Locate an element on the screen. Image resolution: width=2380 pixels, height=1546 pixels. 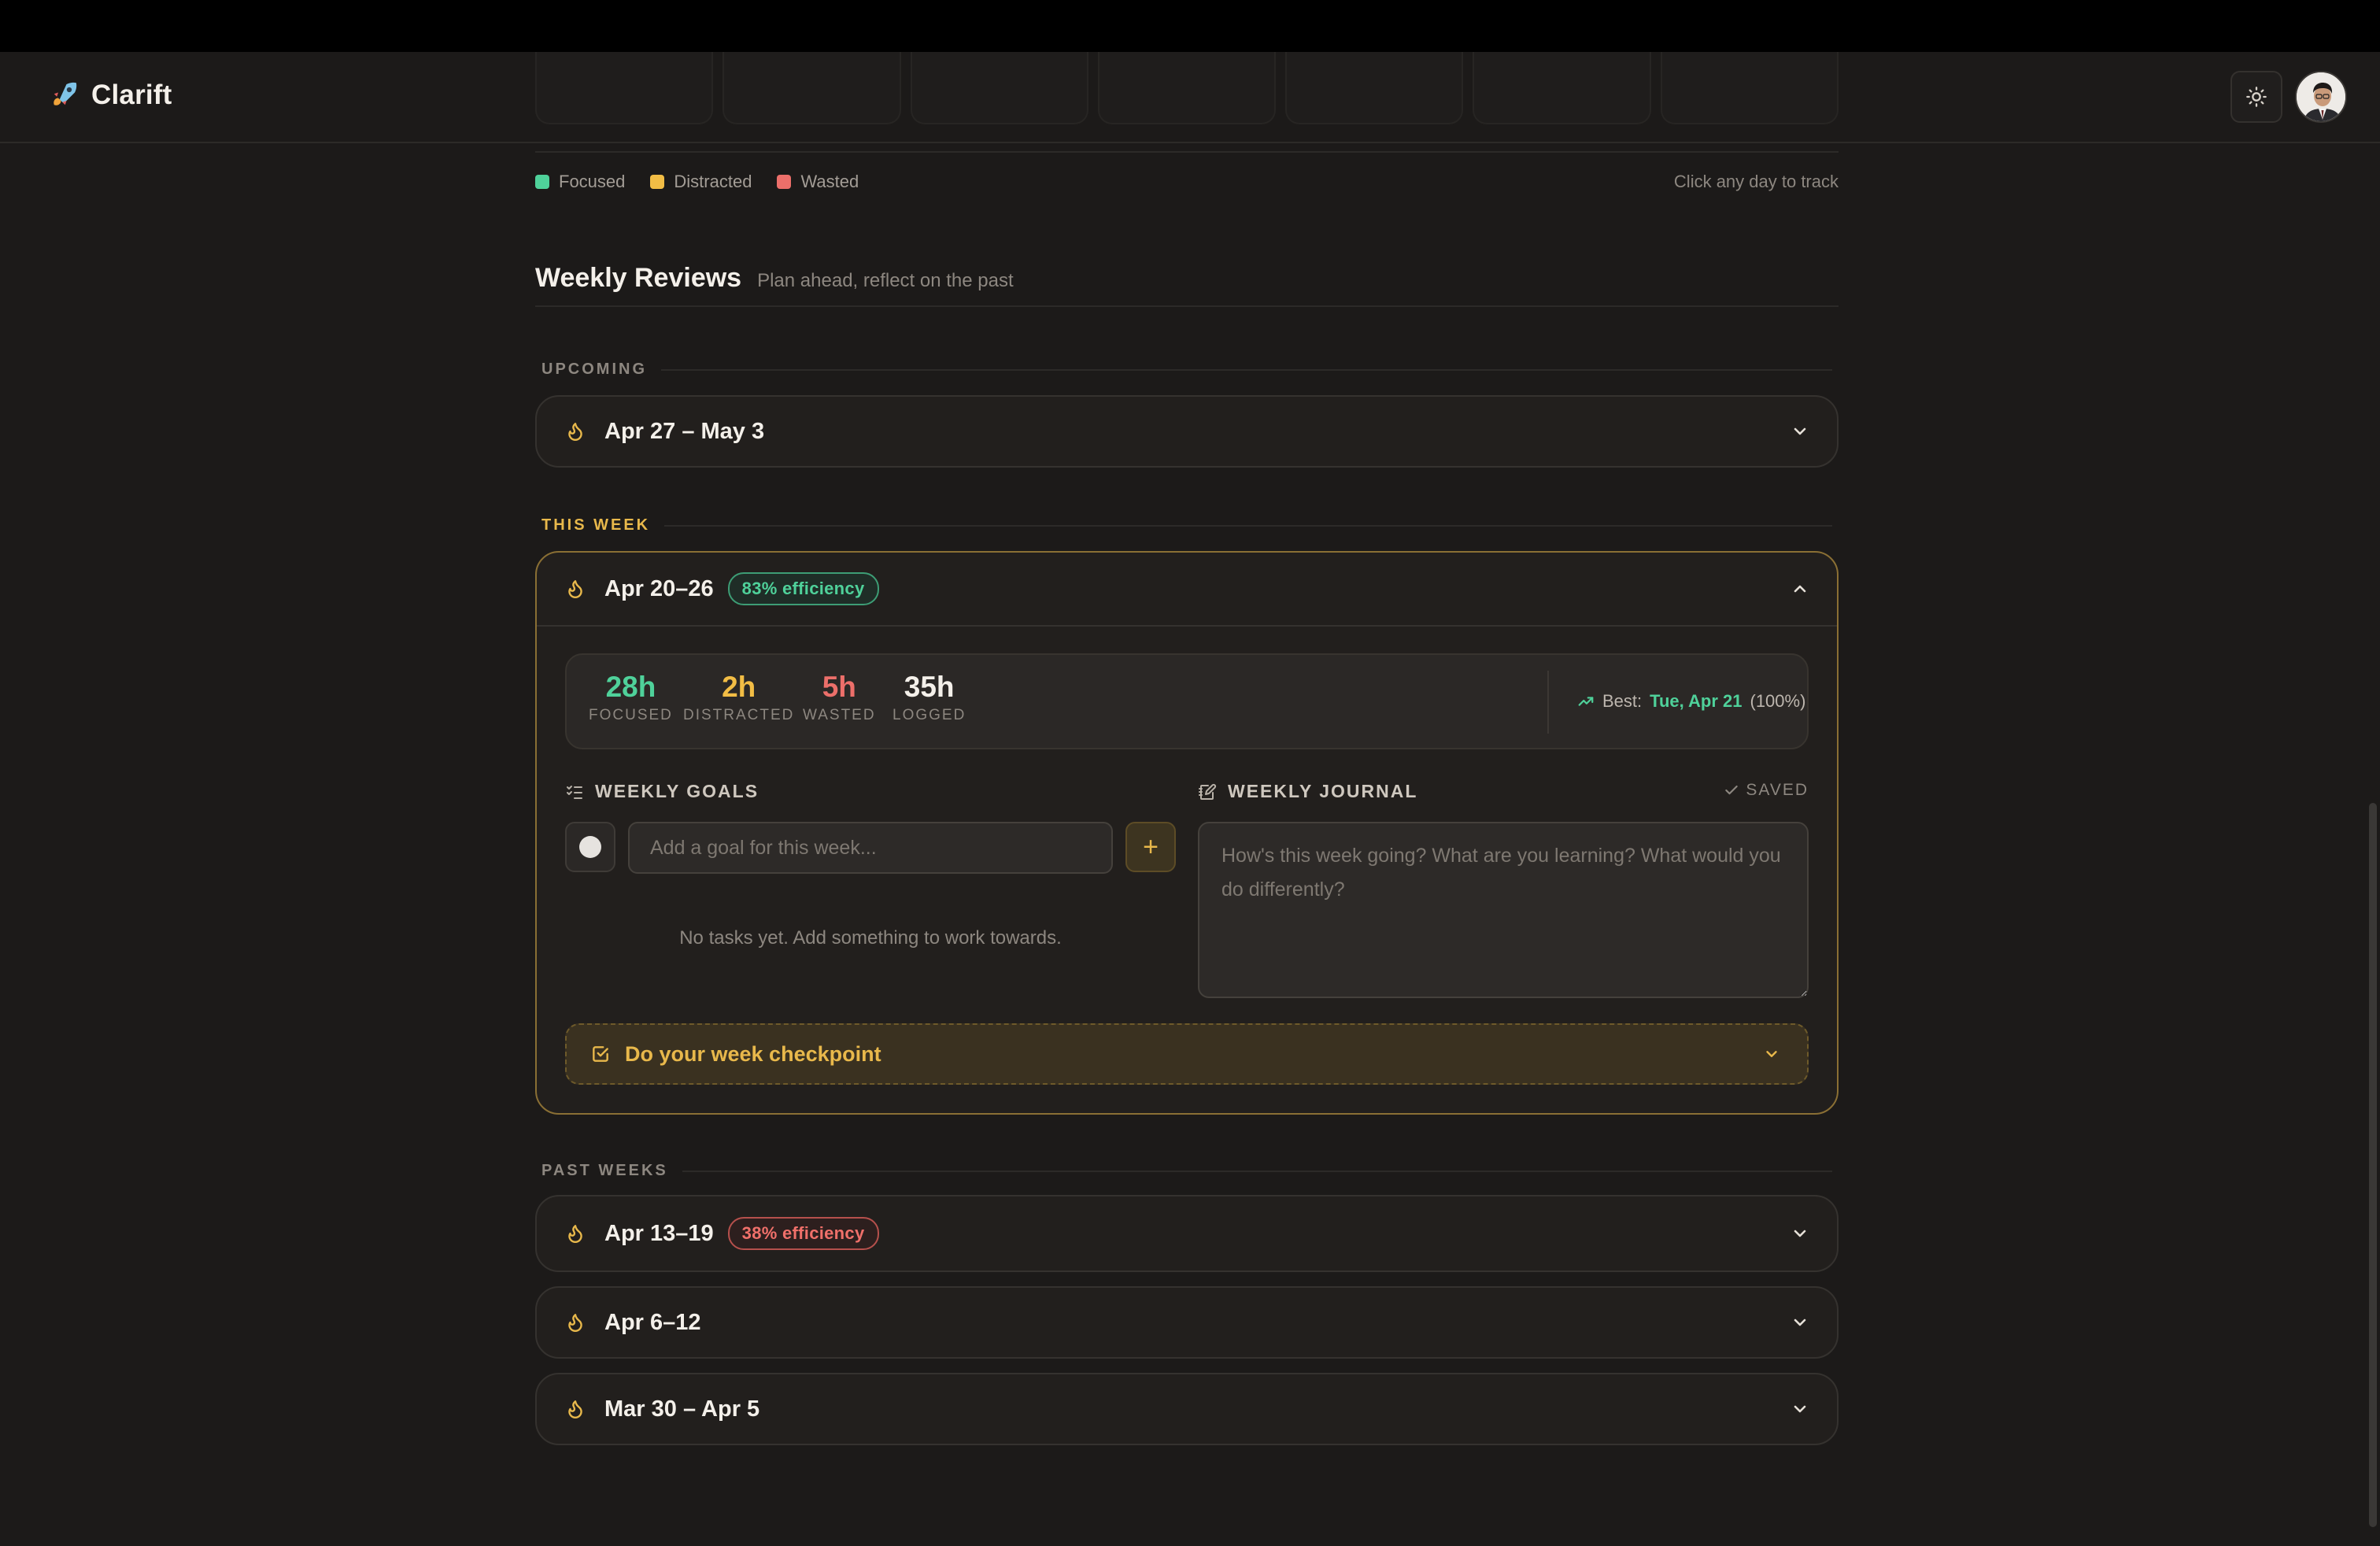
legend-label: Focused is located at coordinates (592, 182).